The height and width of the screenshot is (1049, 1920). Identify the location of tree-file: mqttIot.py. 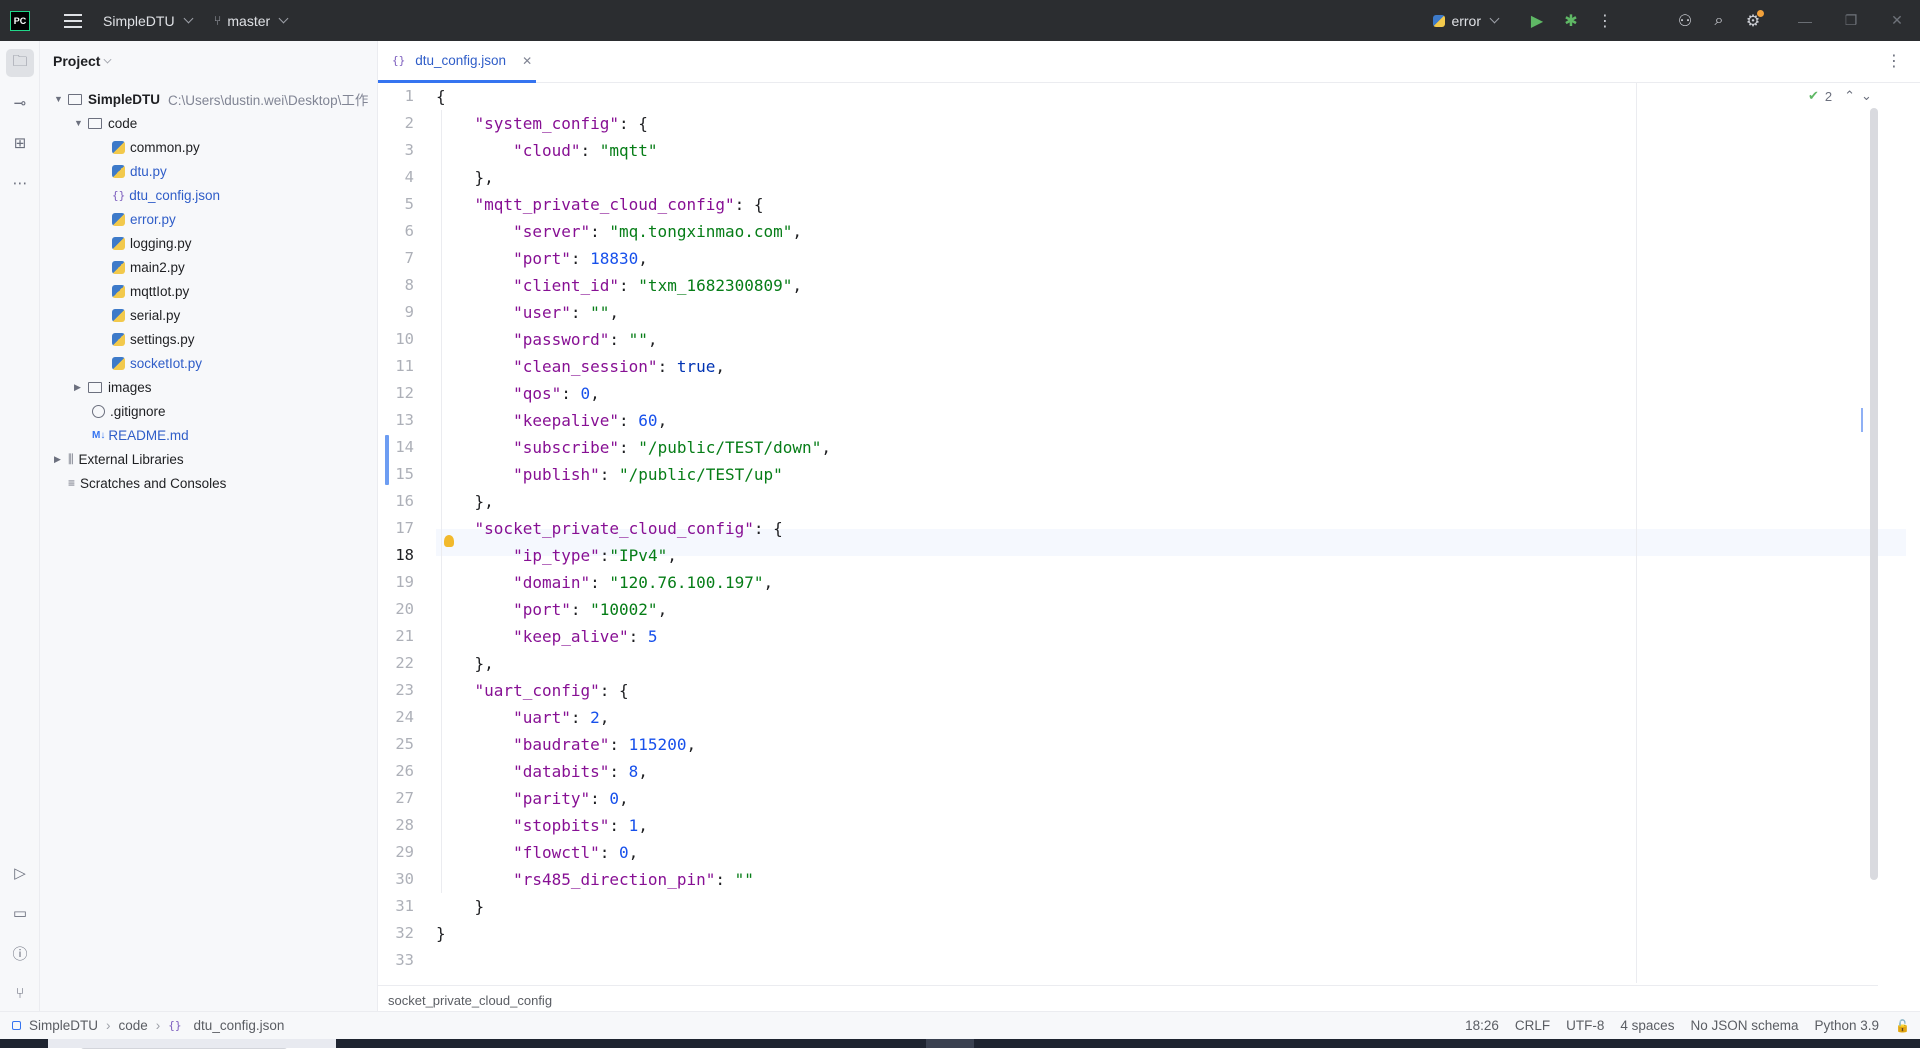
(150, 291).